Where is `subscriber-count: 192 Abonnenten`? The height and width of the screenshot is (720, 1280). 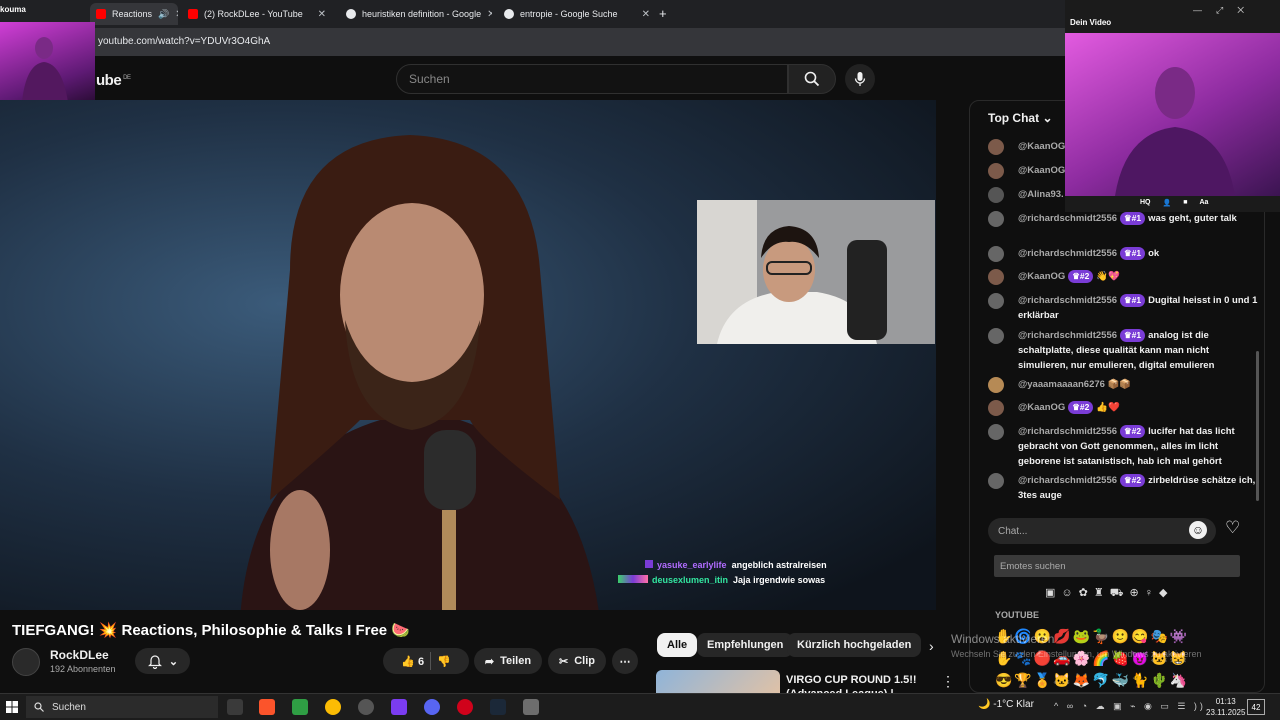 subscriber-count: 192 Abonnenten is located at coordinates (83, 669).